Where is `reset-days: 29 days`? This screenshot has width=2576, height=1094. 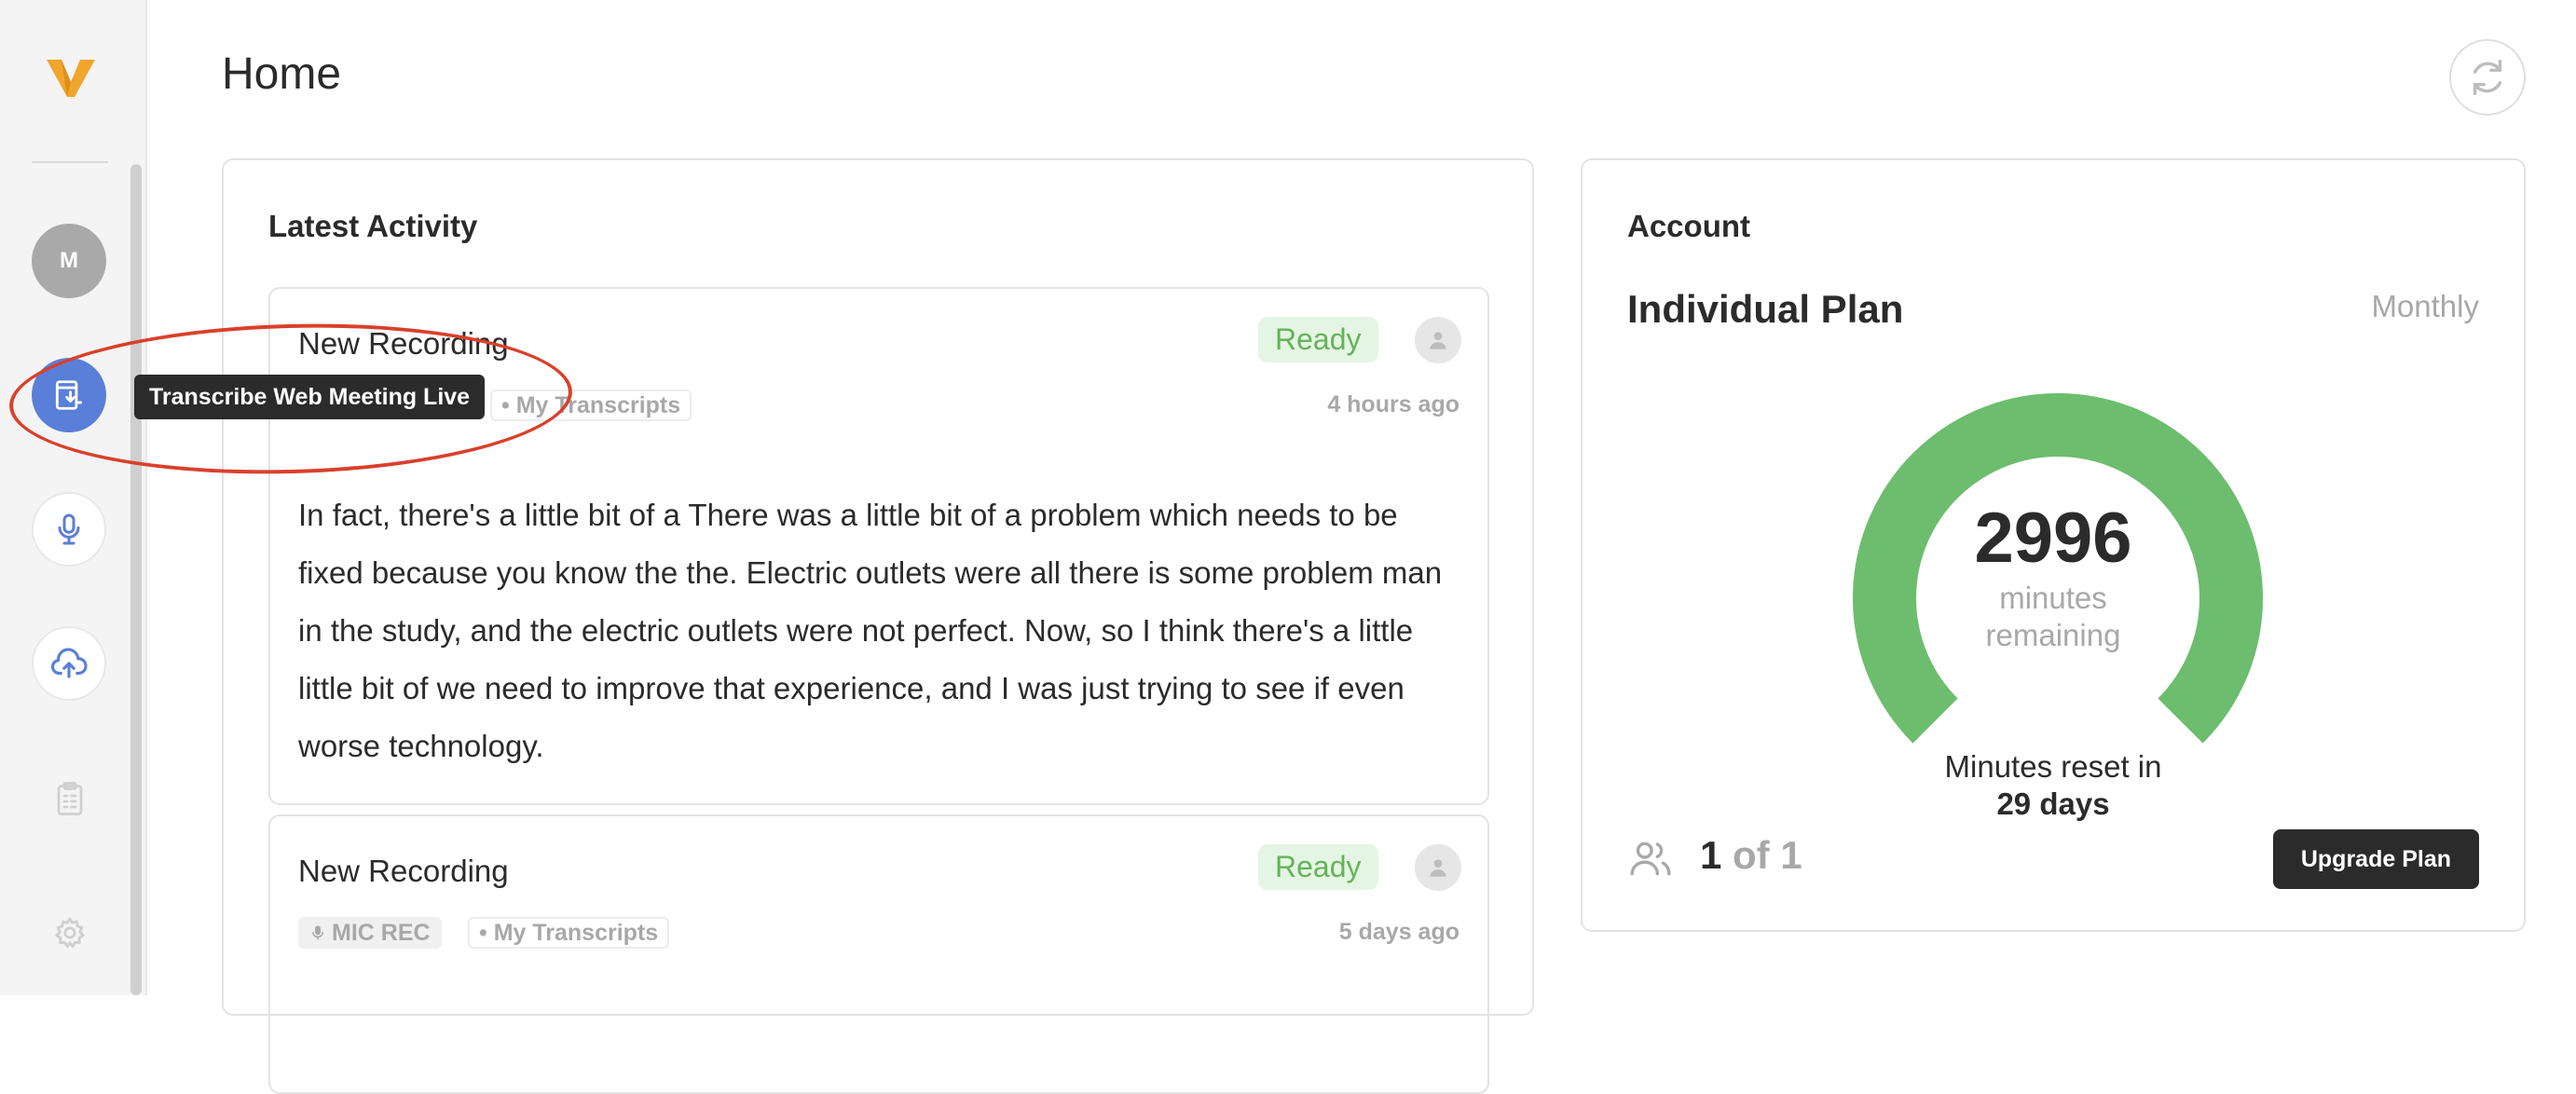 reset-days: 29 days is located at coordinates (2053, 804).